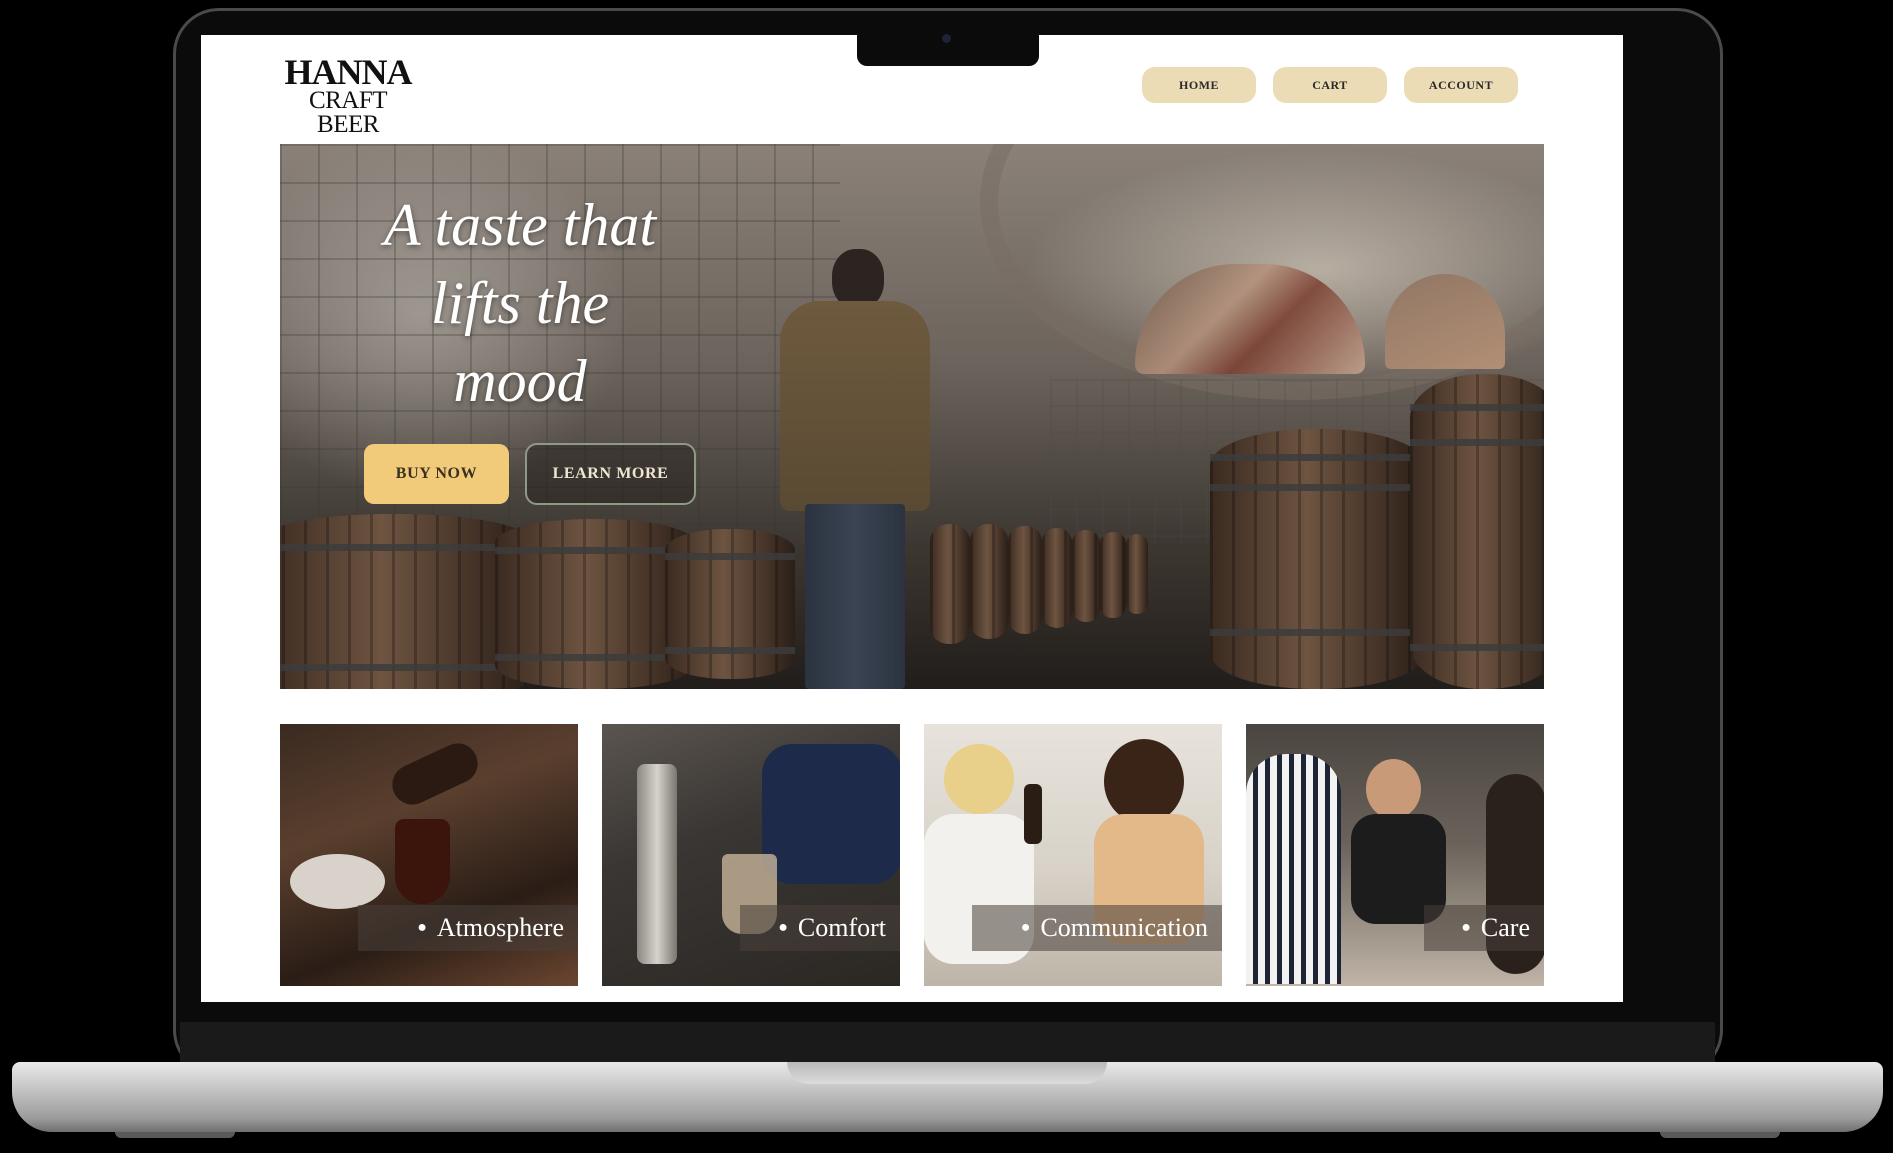 This screenshot has height=1153, width=1893. What do you see at coordinates (1199, 85) in the screenshot?
I see `home-button: HOME` at bounding box center [1199, 85].